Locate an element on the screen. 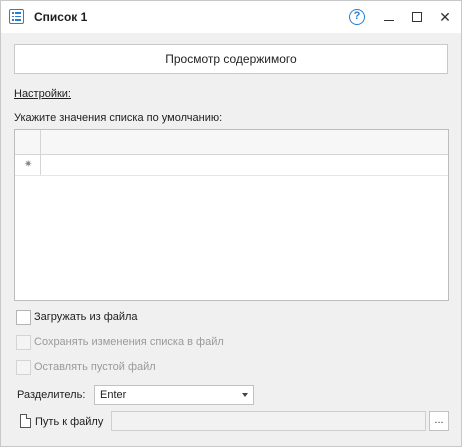 This screenshot has width=462, height=447. close-button: ✕ is located at coordinates (445, 17).